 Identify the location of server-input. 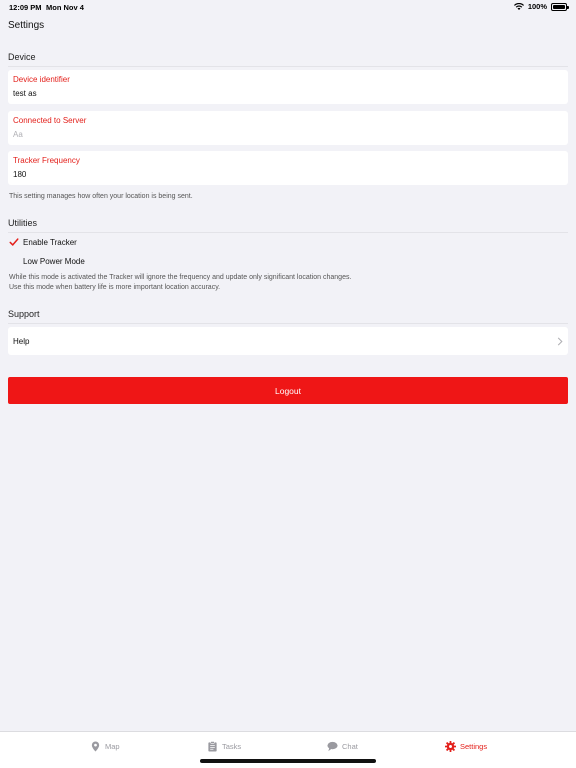
(288, 134).